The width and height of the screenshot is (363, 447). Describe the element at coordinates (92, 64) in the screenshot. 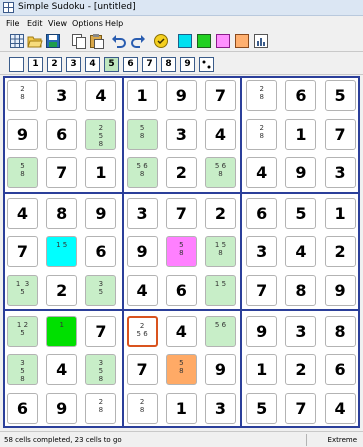

I see `number-button-4: 4` at that location.